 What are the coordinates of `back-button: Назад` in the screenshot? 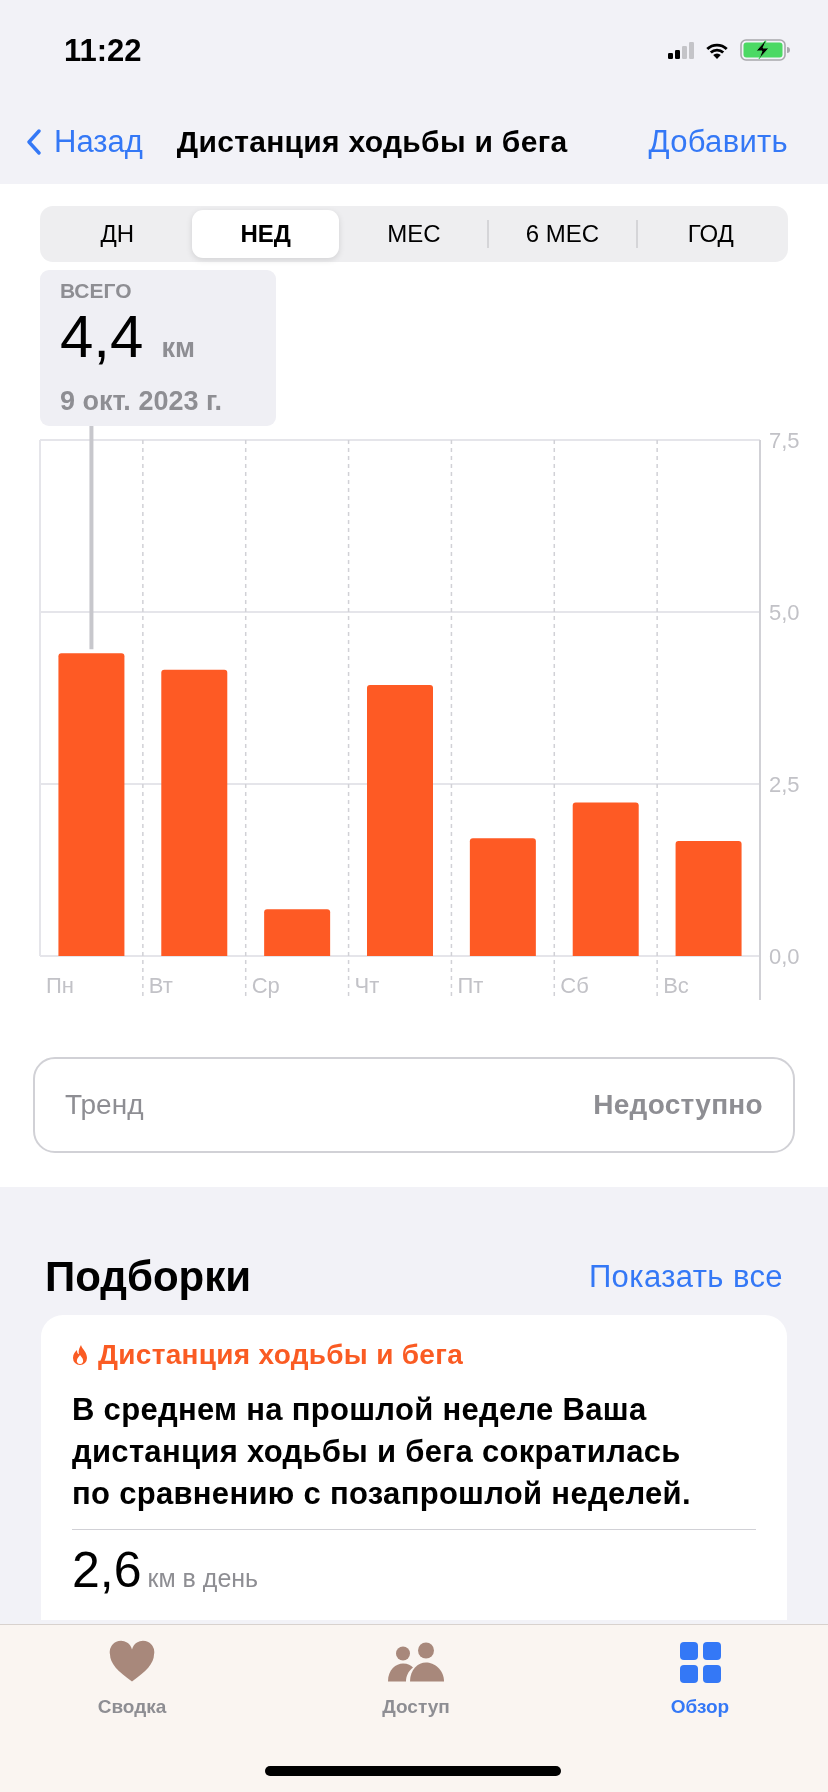 It's located at (84, 142).